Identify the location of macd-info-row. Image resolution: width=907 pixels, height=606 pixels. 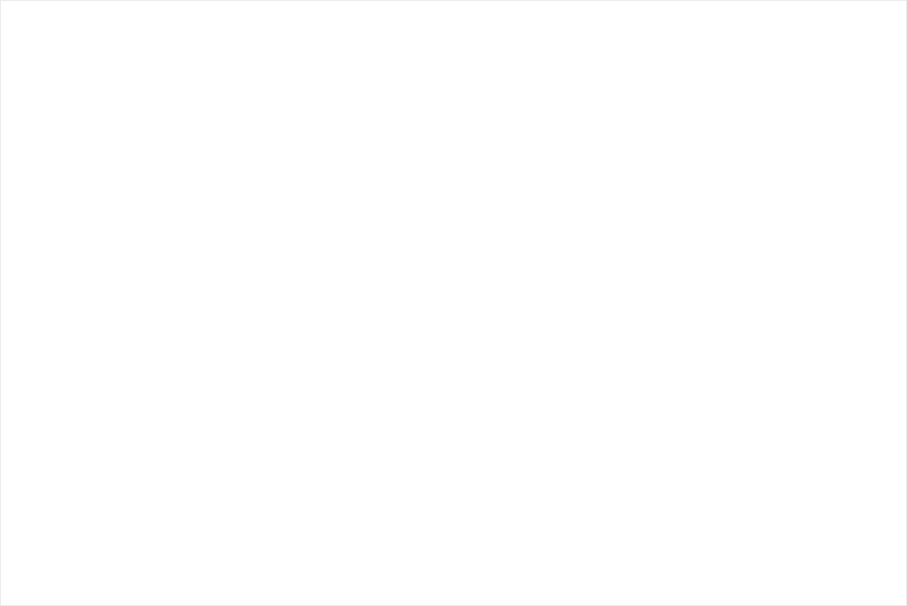
(39, 489).